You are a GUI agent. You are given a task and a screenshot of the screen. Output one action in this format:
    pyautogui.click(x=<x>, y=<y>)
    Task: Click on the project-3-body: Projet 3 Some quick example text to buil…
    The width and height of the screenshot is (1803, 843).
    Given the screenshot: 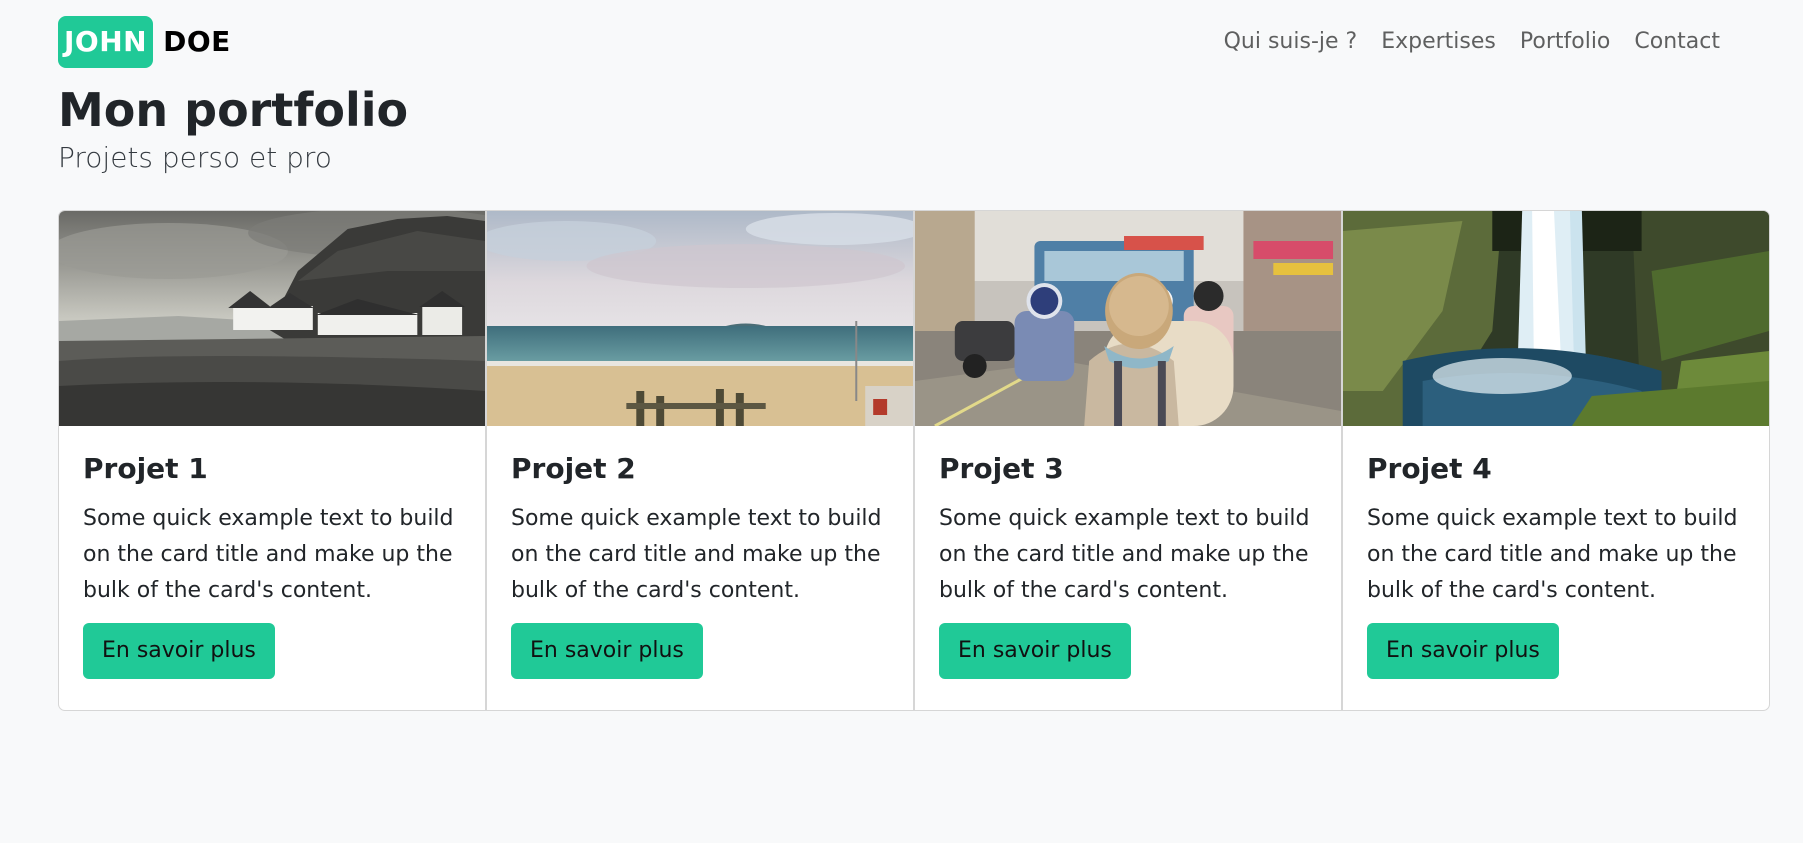 What is the action you would take?
    pyautogui.click(x=1130, y=565)
    